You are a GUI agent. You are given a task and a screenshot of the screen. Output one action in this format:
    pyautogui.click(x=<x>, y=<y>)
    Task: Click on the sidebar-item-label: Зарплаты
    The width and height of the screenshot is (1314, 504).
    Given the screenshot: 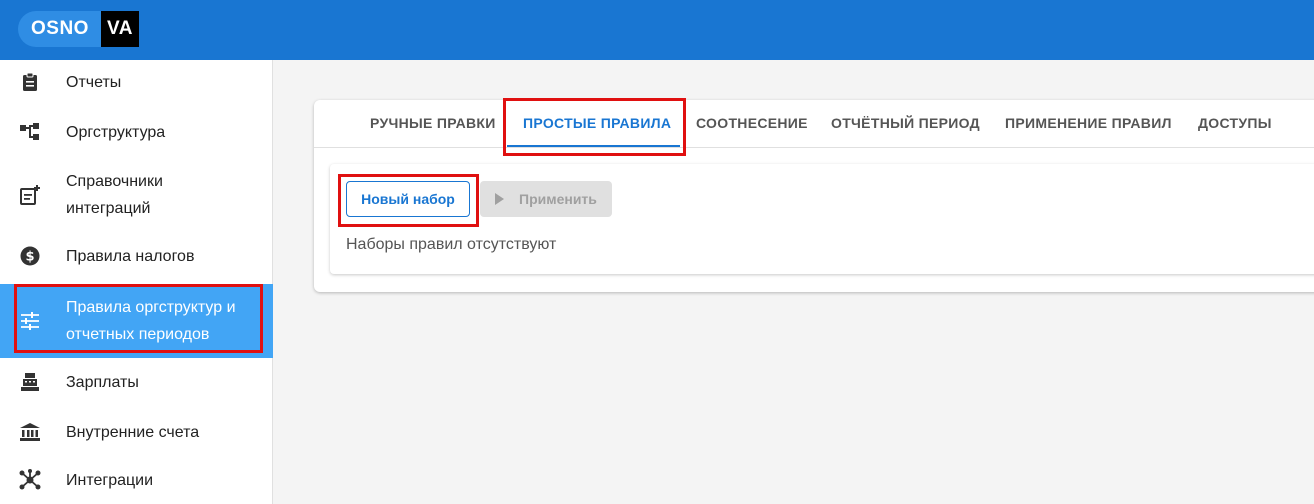 What is the action you would take?
    pyautogui.click(x=102, y=382)
    